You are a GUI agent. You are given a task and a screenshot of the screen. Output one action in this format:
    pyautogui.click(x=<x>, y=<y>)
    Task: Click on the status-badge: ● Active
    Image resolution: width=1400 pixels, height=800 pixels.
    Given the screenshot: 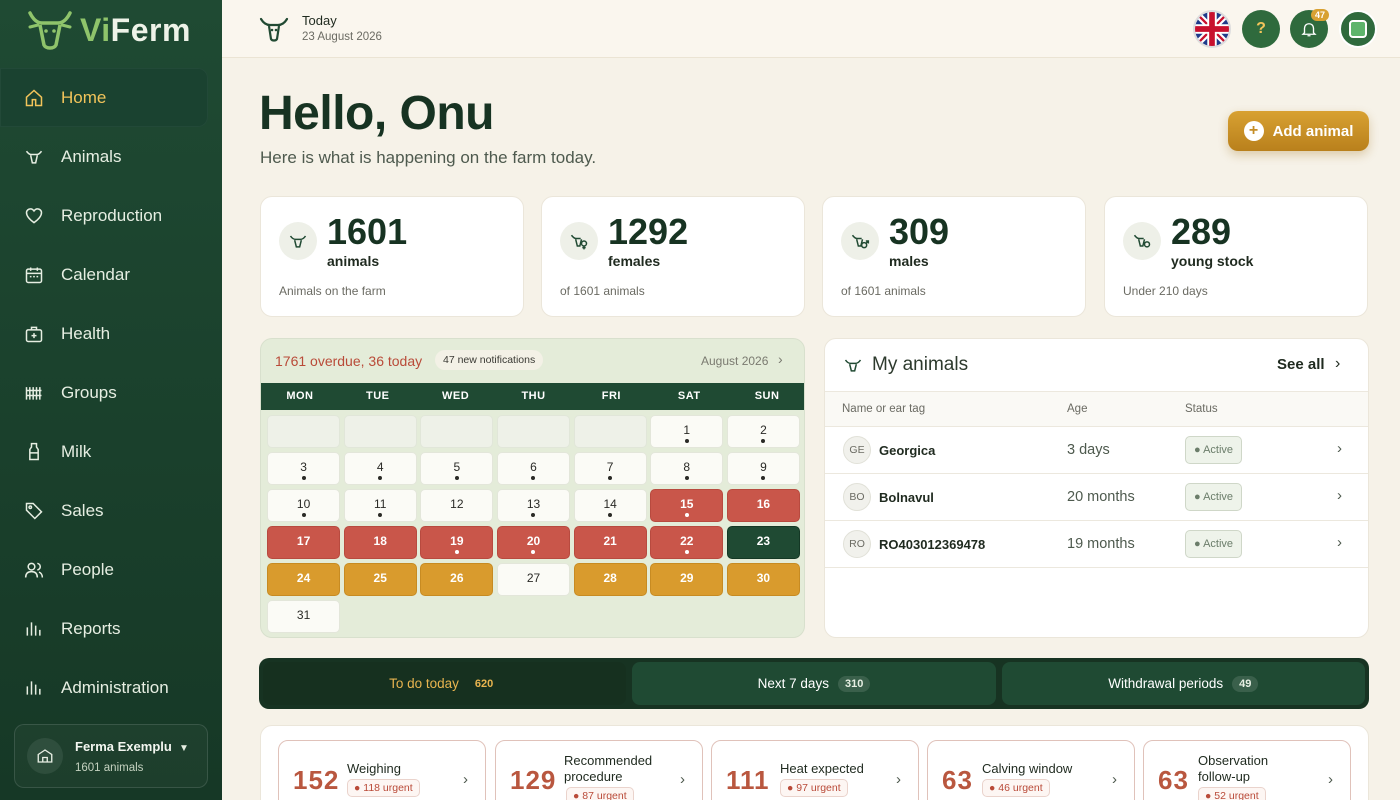 What is the action you would take?
    pyautogui.click(x=1214, y=450)
    